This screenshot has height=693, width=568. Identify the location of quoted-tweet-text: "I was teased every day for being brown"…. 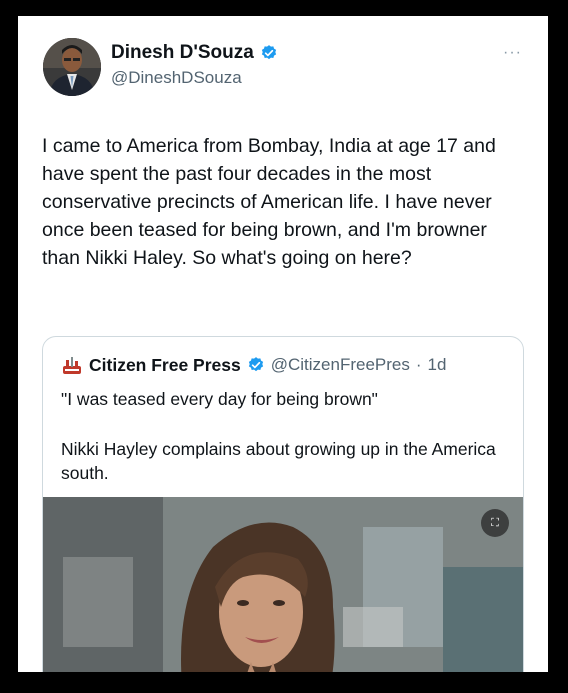
(281, 436).